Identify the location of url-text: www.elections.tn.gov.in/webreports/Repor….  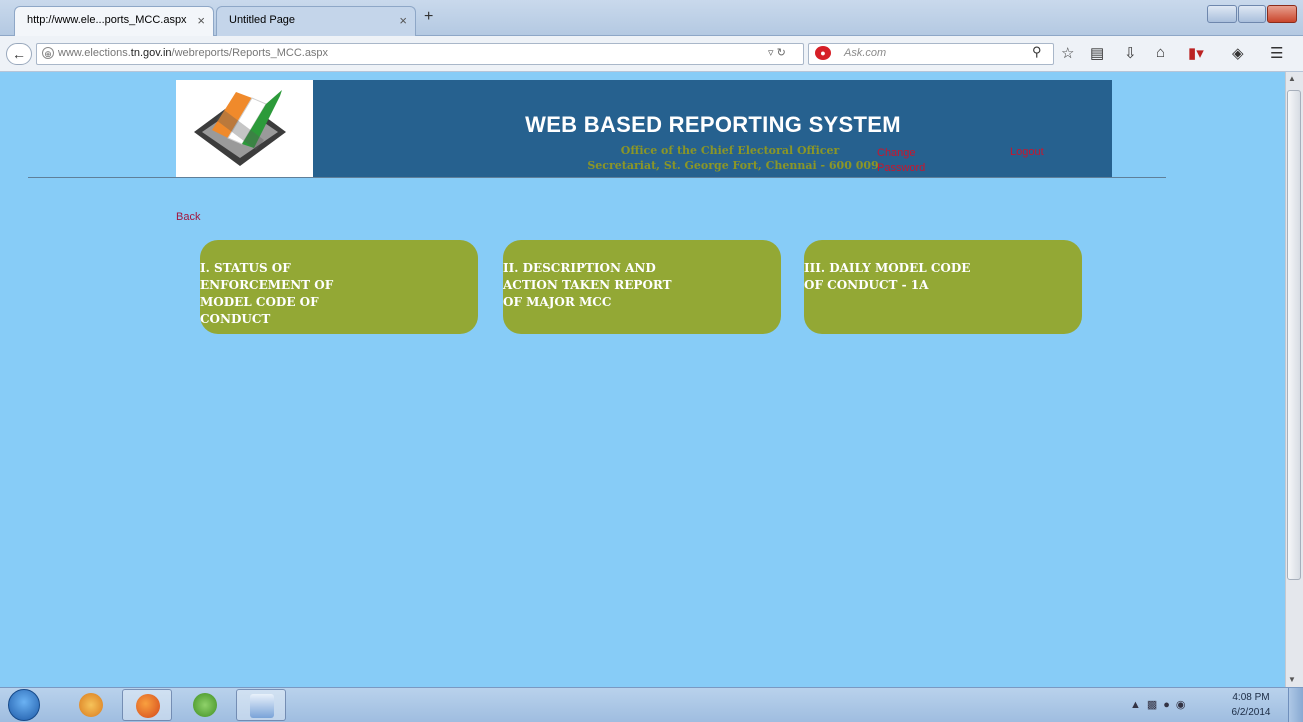
(193, 53).